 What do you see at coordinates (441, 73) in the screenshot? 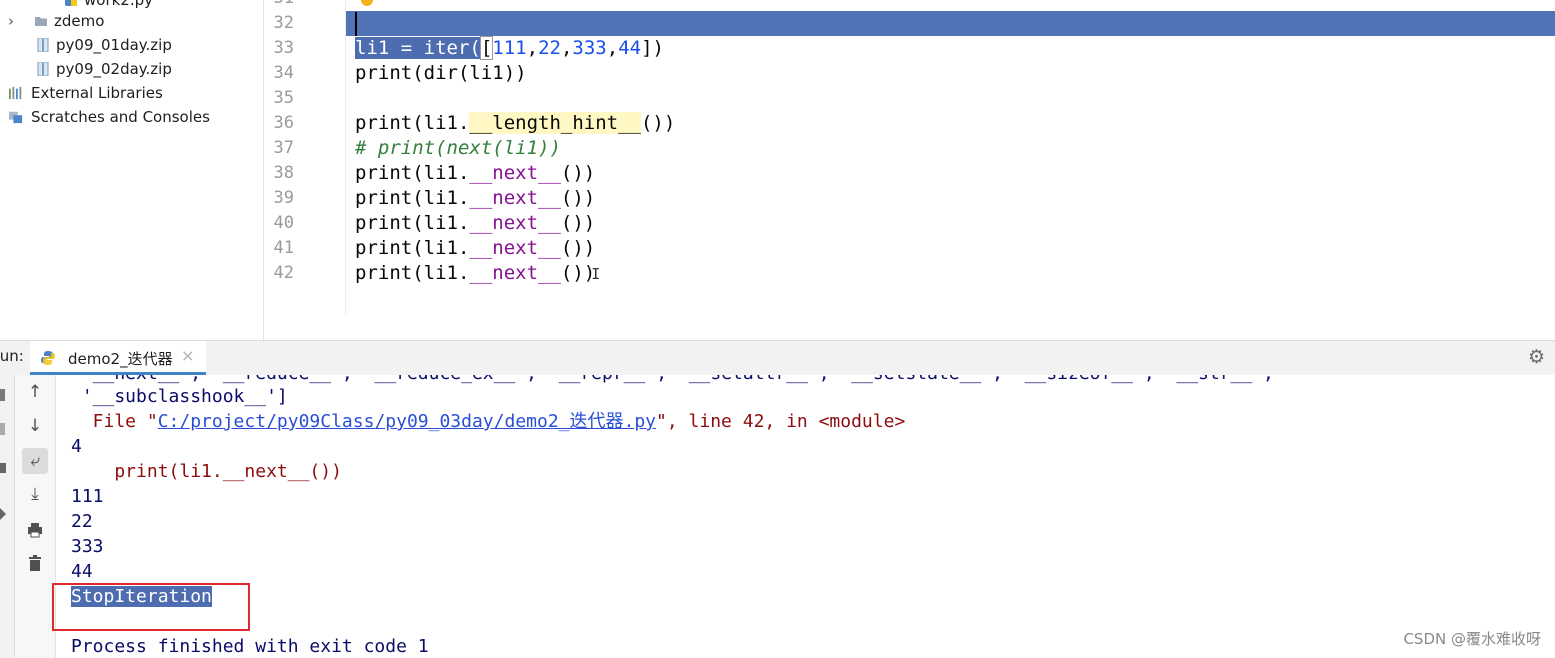
I see `code-line-34: print(dir(li1))` at bounding box center [441, 73].